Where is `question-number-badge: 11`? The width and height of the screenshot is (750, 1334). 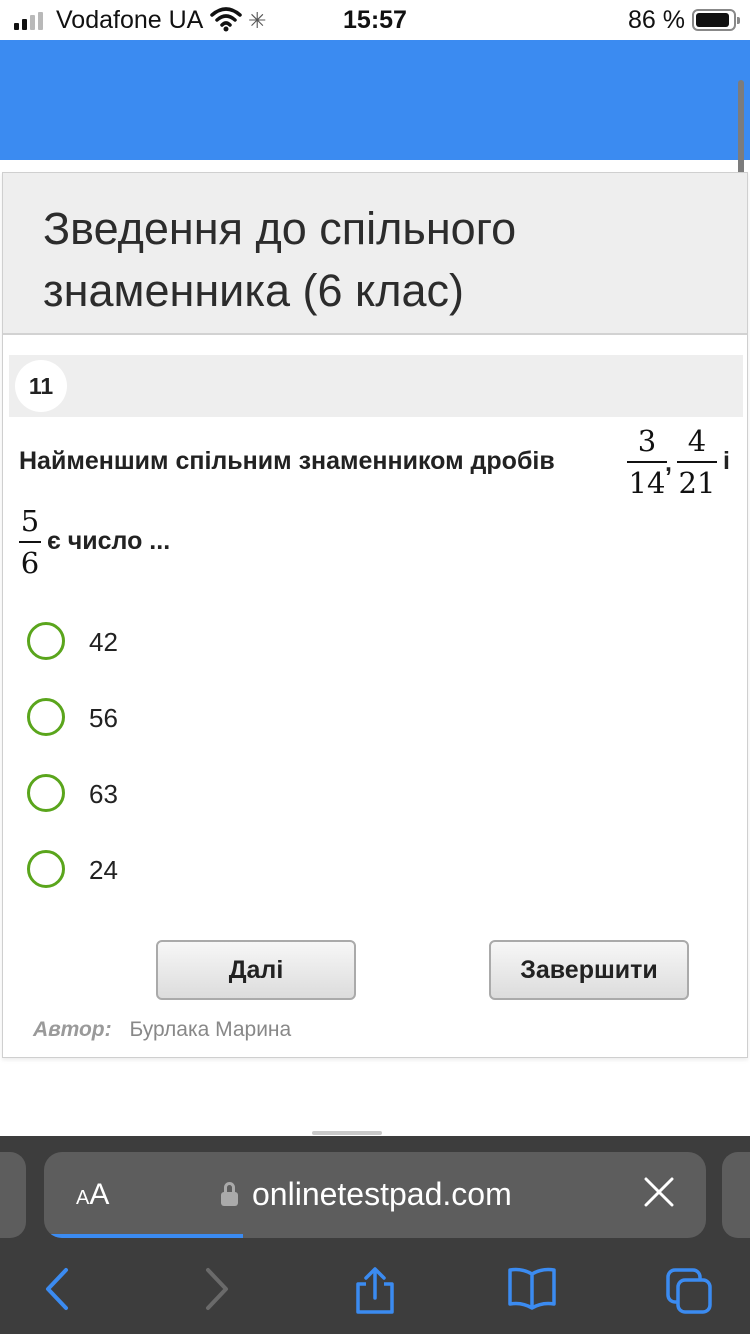
question-number-badge: 11 is located at coordinates (41, 386).